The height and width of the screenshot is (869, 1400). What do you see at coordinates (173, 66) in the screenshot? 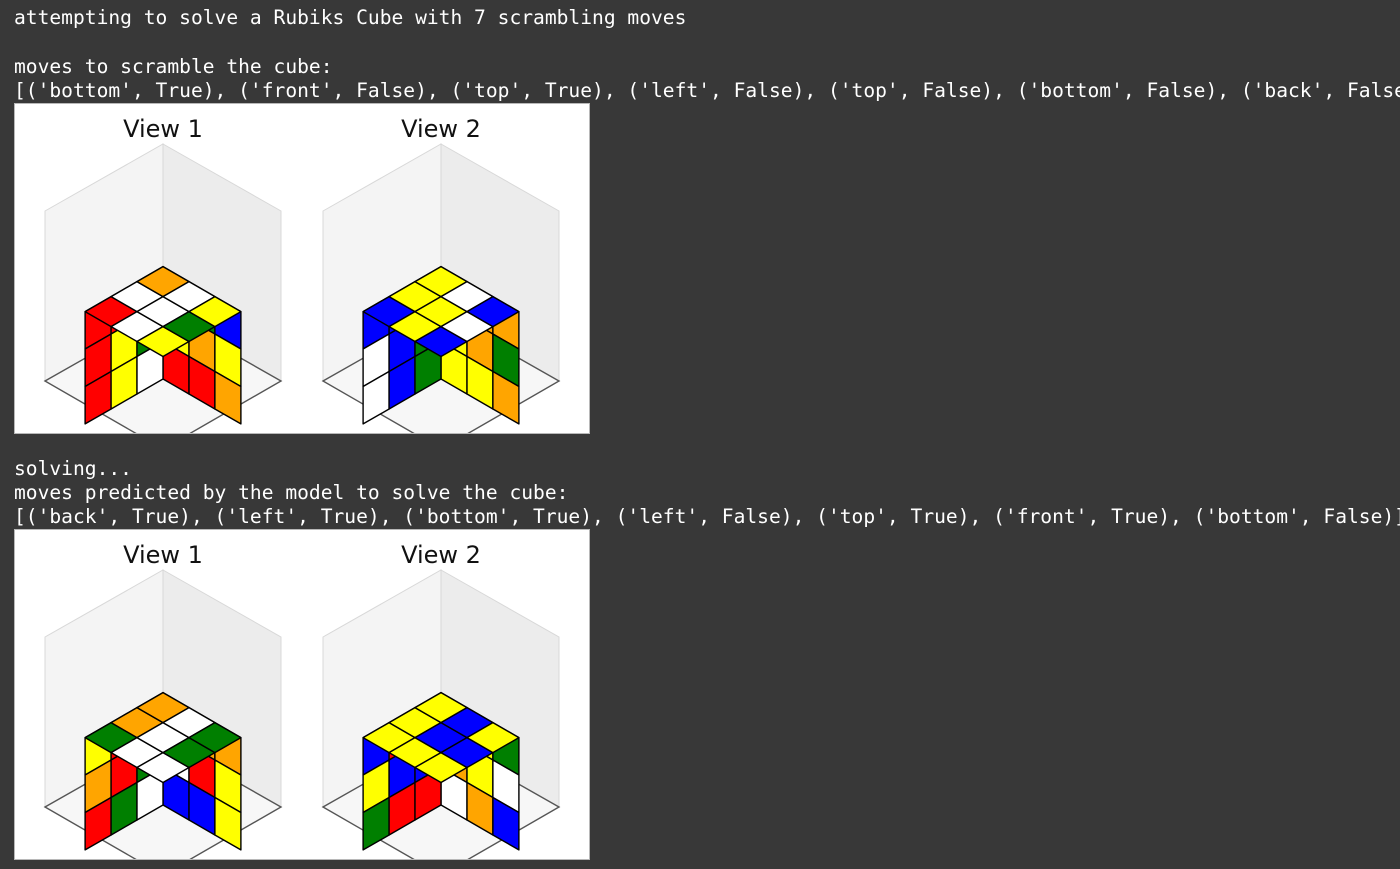
I see `scramble-label: moves to scramble the cube:` at bounding box center [173, 66].